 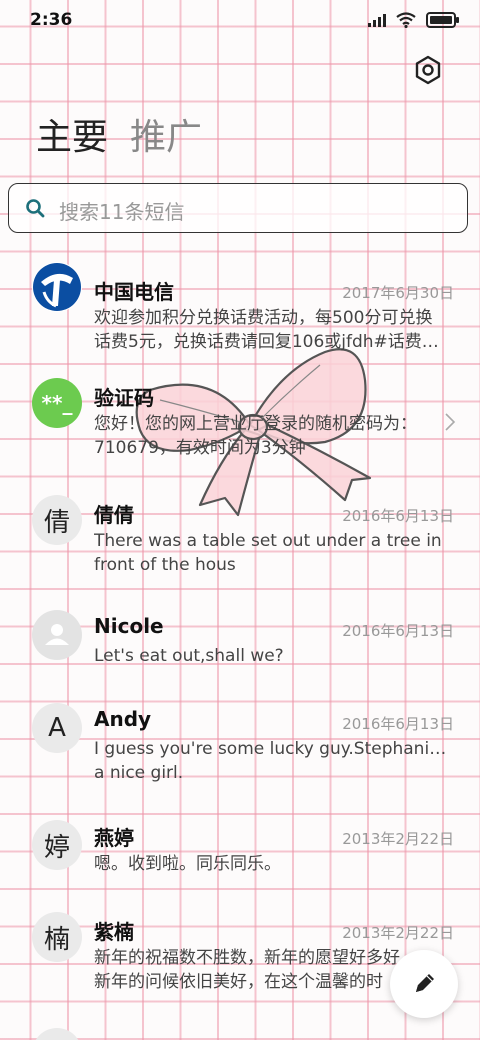 I want to click on person-icon, so click(x=57, y=635).